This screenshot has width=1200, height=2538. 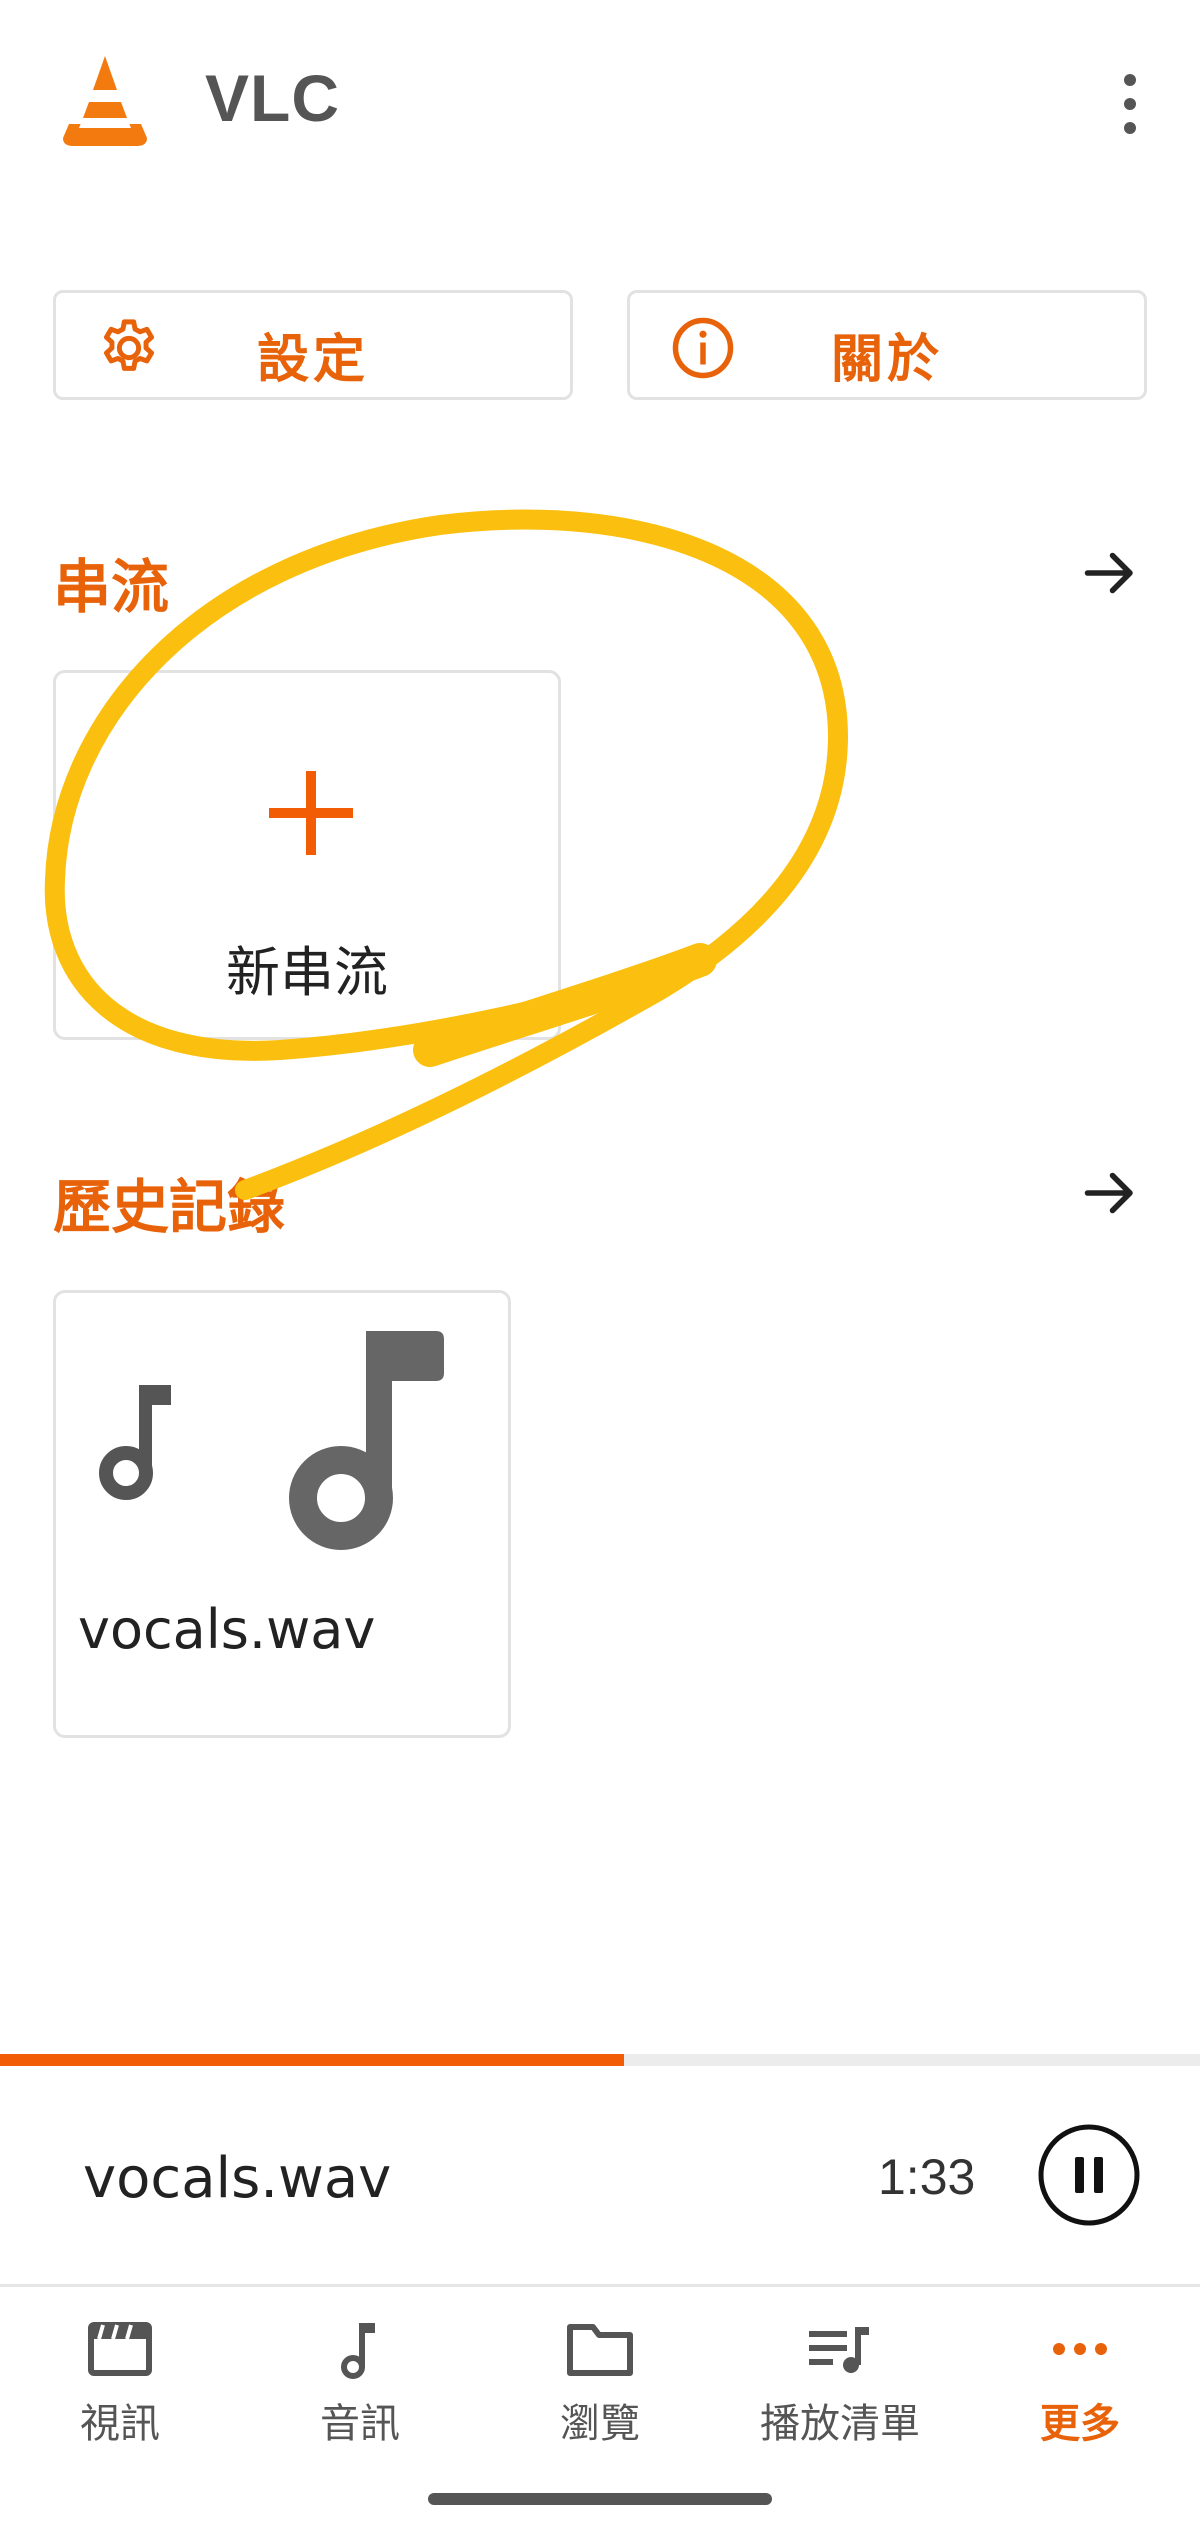 I want to click on history-item-label: vocals.wav, so click(x=227, y=1629).